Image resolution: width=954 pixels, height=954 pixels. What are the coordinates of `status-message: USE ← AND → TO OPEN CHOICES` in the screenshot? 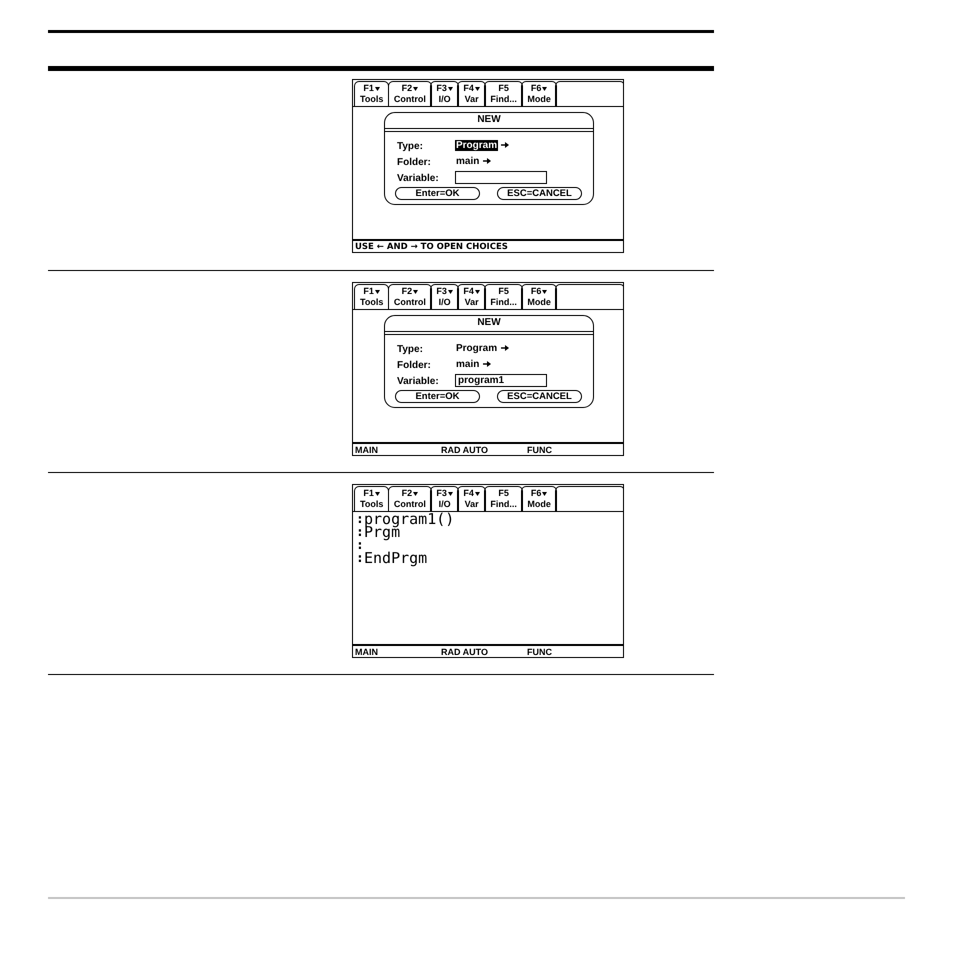 It's located at (431, 247).